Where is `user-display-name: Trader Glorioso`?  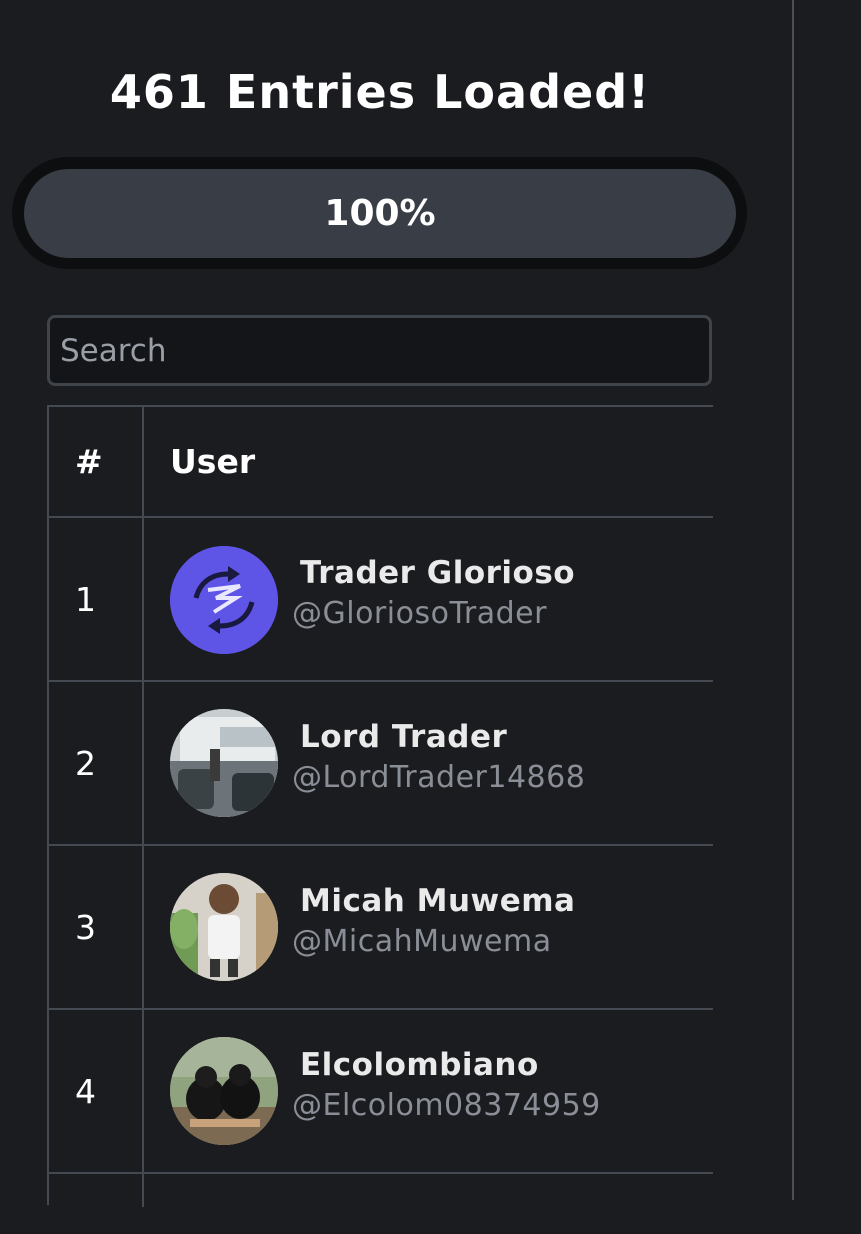
user-display-name: Trader Glorioso is located at coordinates (437, 573).